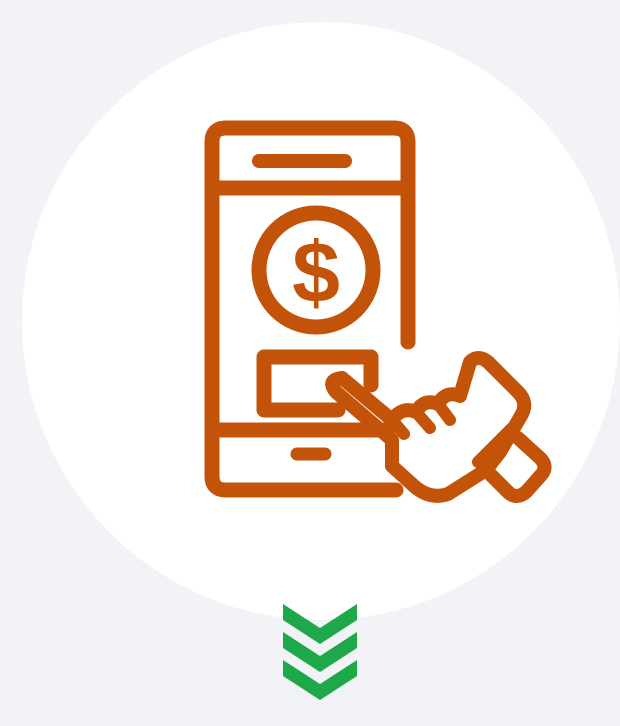 This screenshot has height=726, width=620. Describe the element at coordinates (320, 652) in the screenshot. I see `chevron-triple-down-icon` at that location.